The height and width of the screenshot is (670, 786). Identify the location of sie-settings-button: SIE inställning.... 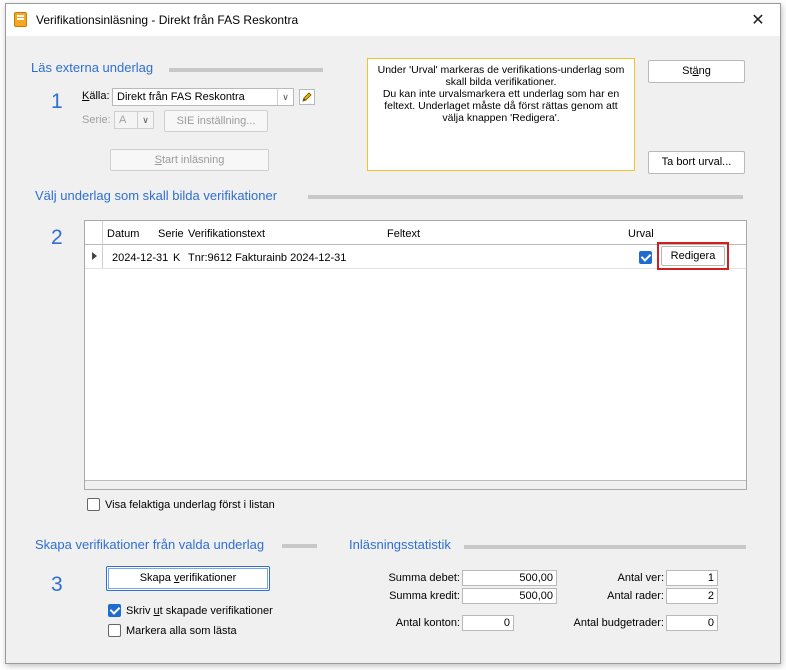
(216, 121).